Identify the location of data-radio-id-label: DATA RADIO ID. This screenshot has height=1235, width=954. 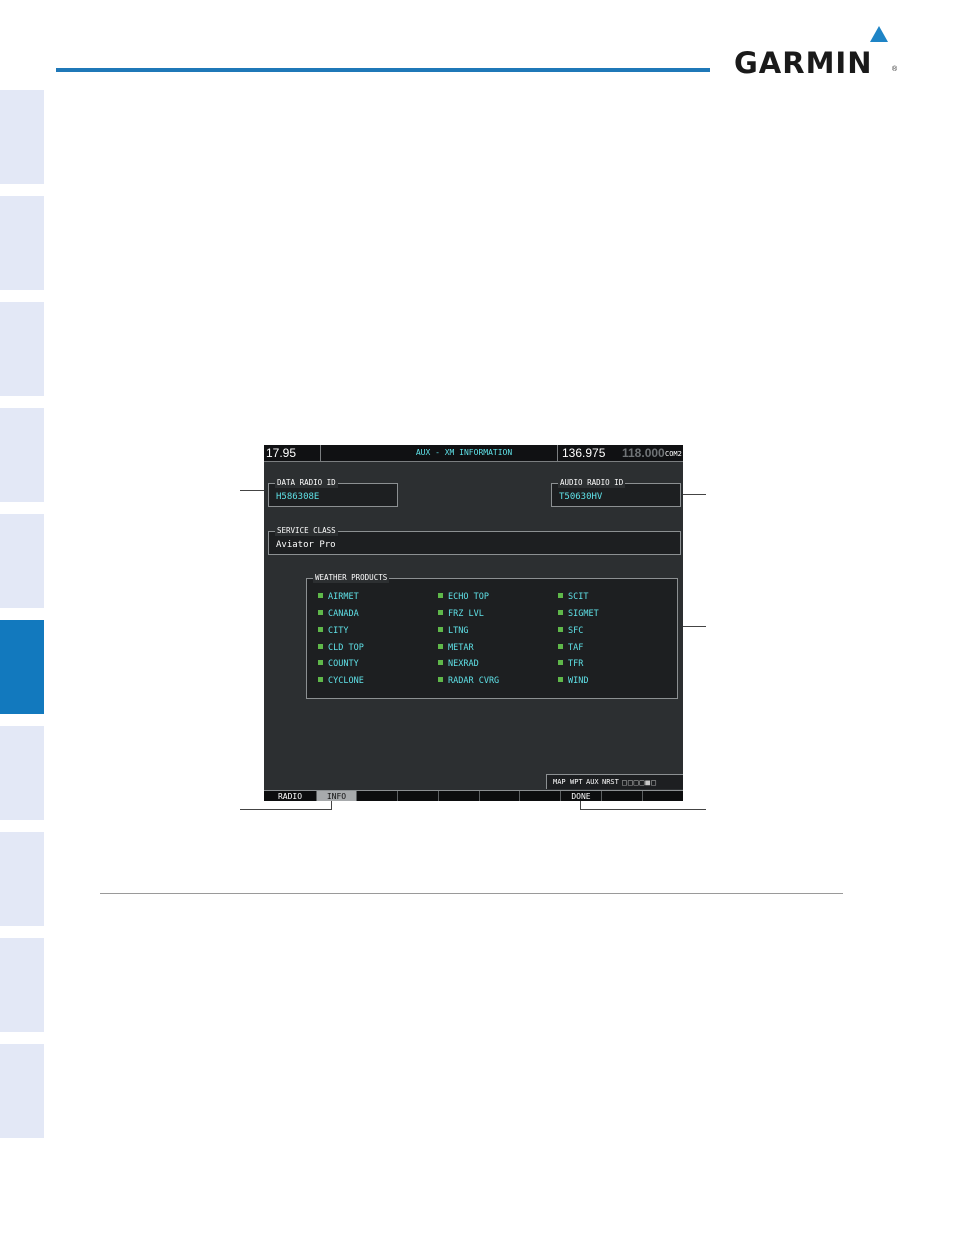
(306, 483).